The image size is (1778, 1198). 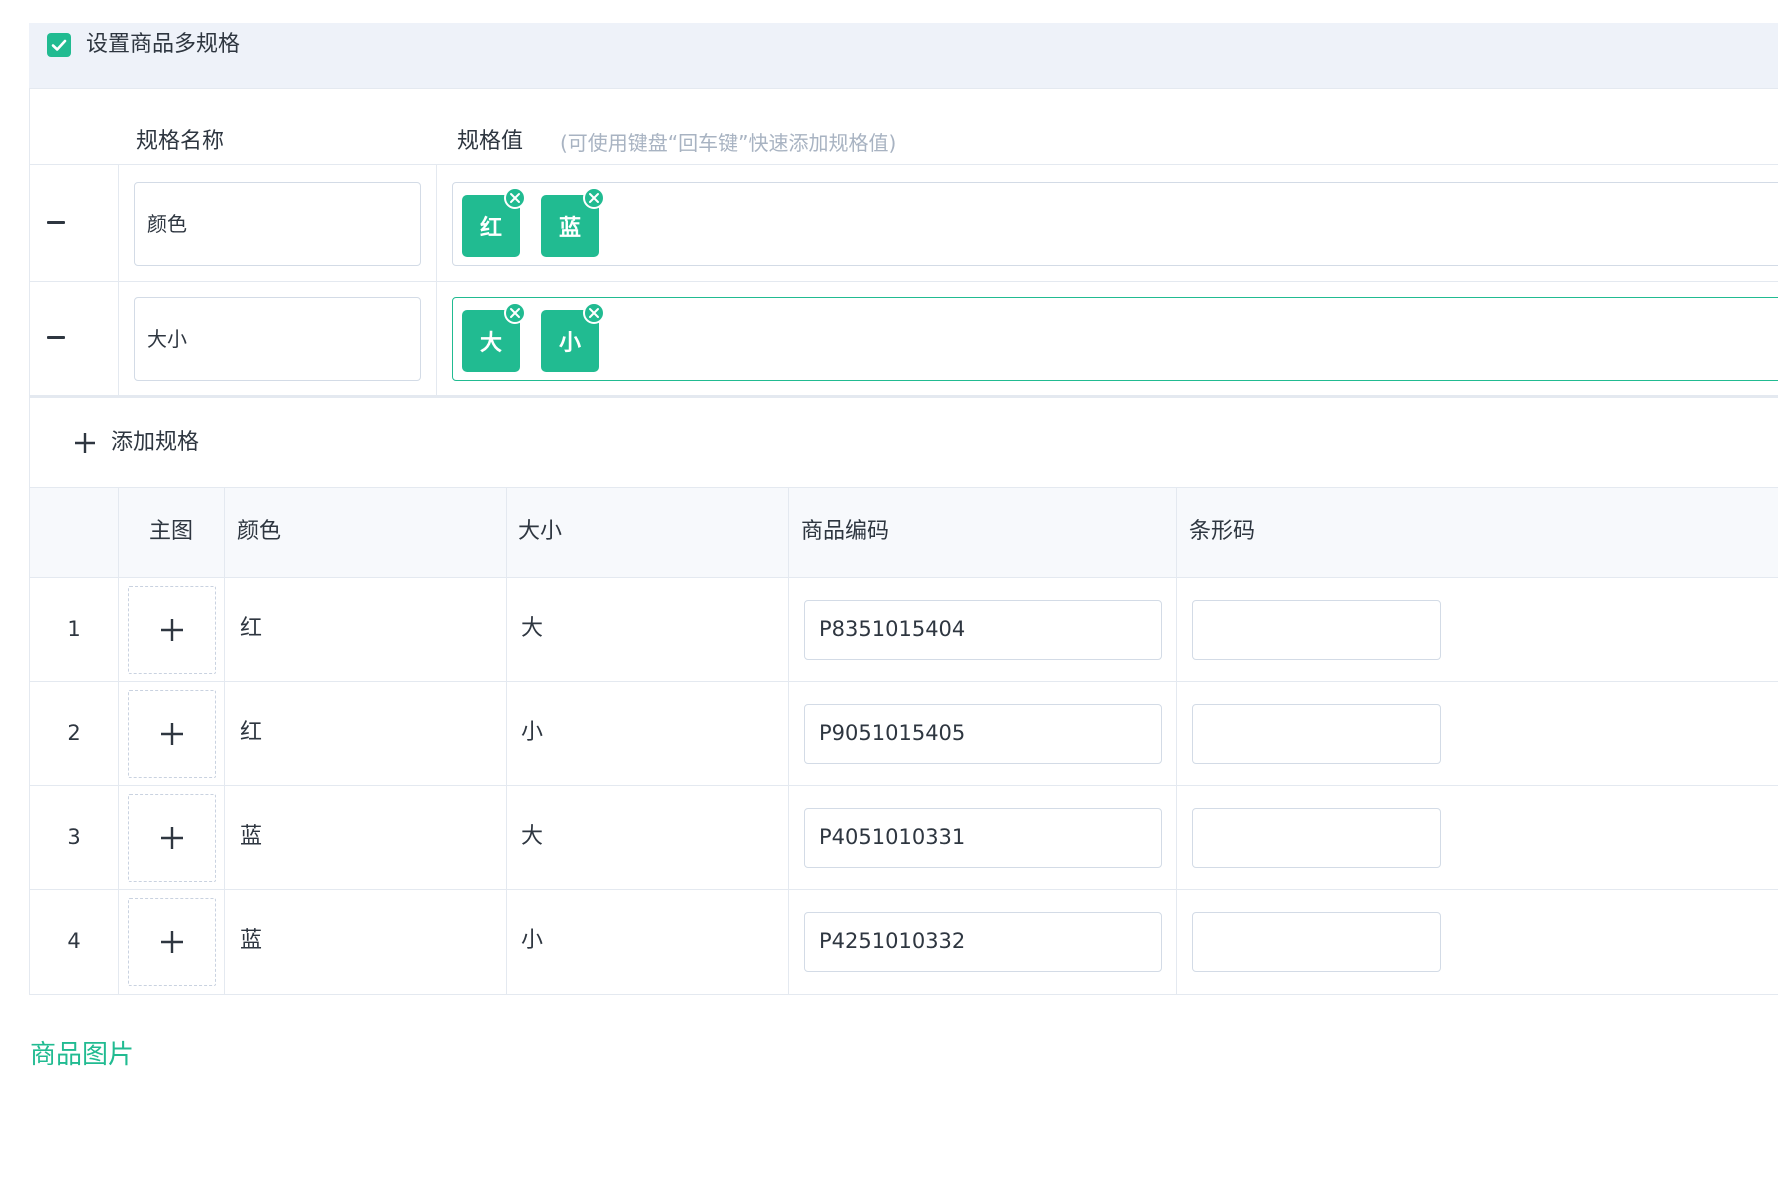 What do you see at coordinates (845, 531) in the screenshot?
I see `column-header-code: 商品编码` at bounding box center [845, 531].